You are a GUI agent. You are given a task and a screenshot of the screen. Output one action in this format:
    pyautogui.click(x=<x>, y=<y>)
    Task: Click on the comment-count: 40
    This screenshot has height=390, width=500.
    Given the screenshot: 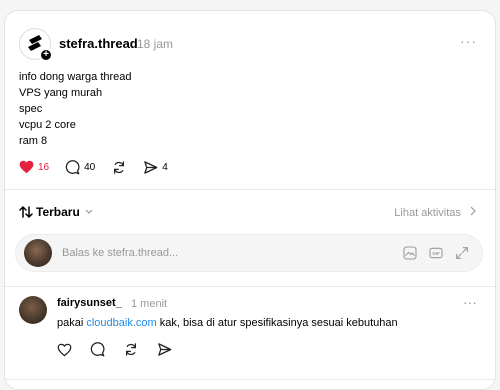 What is the action you would take?
    pyautogui.click(x=90, y=167)
    